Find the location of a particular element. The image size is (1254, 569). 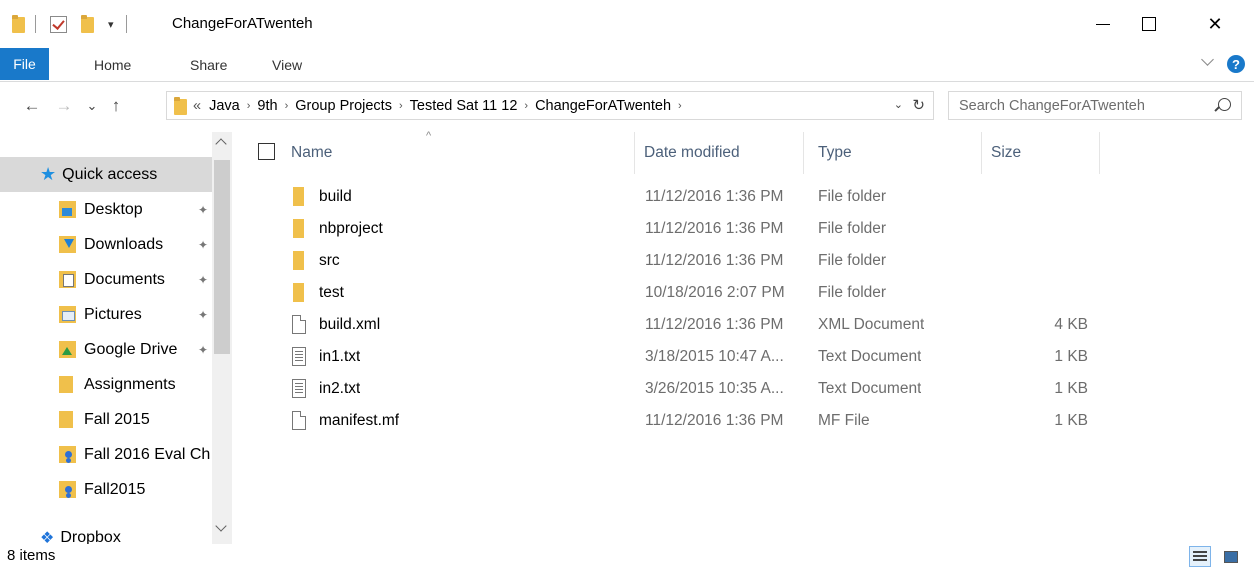

breadcrumb-java: Java is located at coordinates (224, 106).